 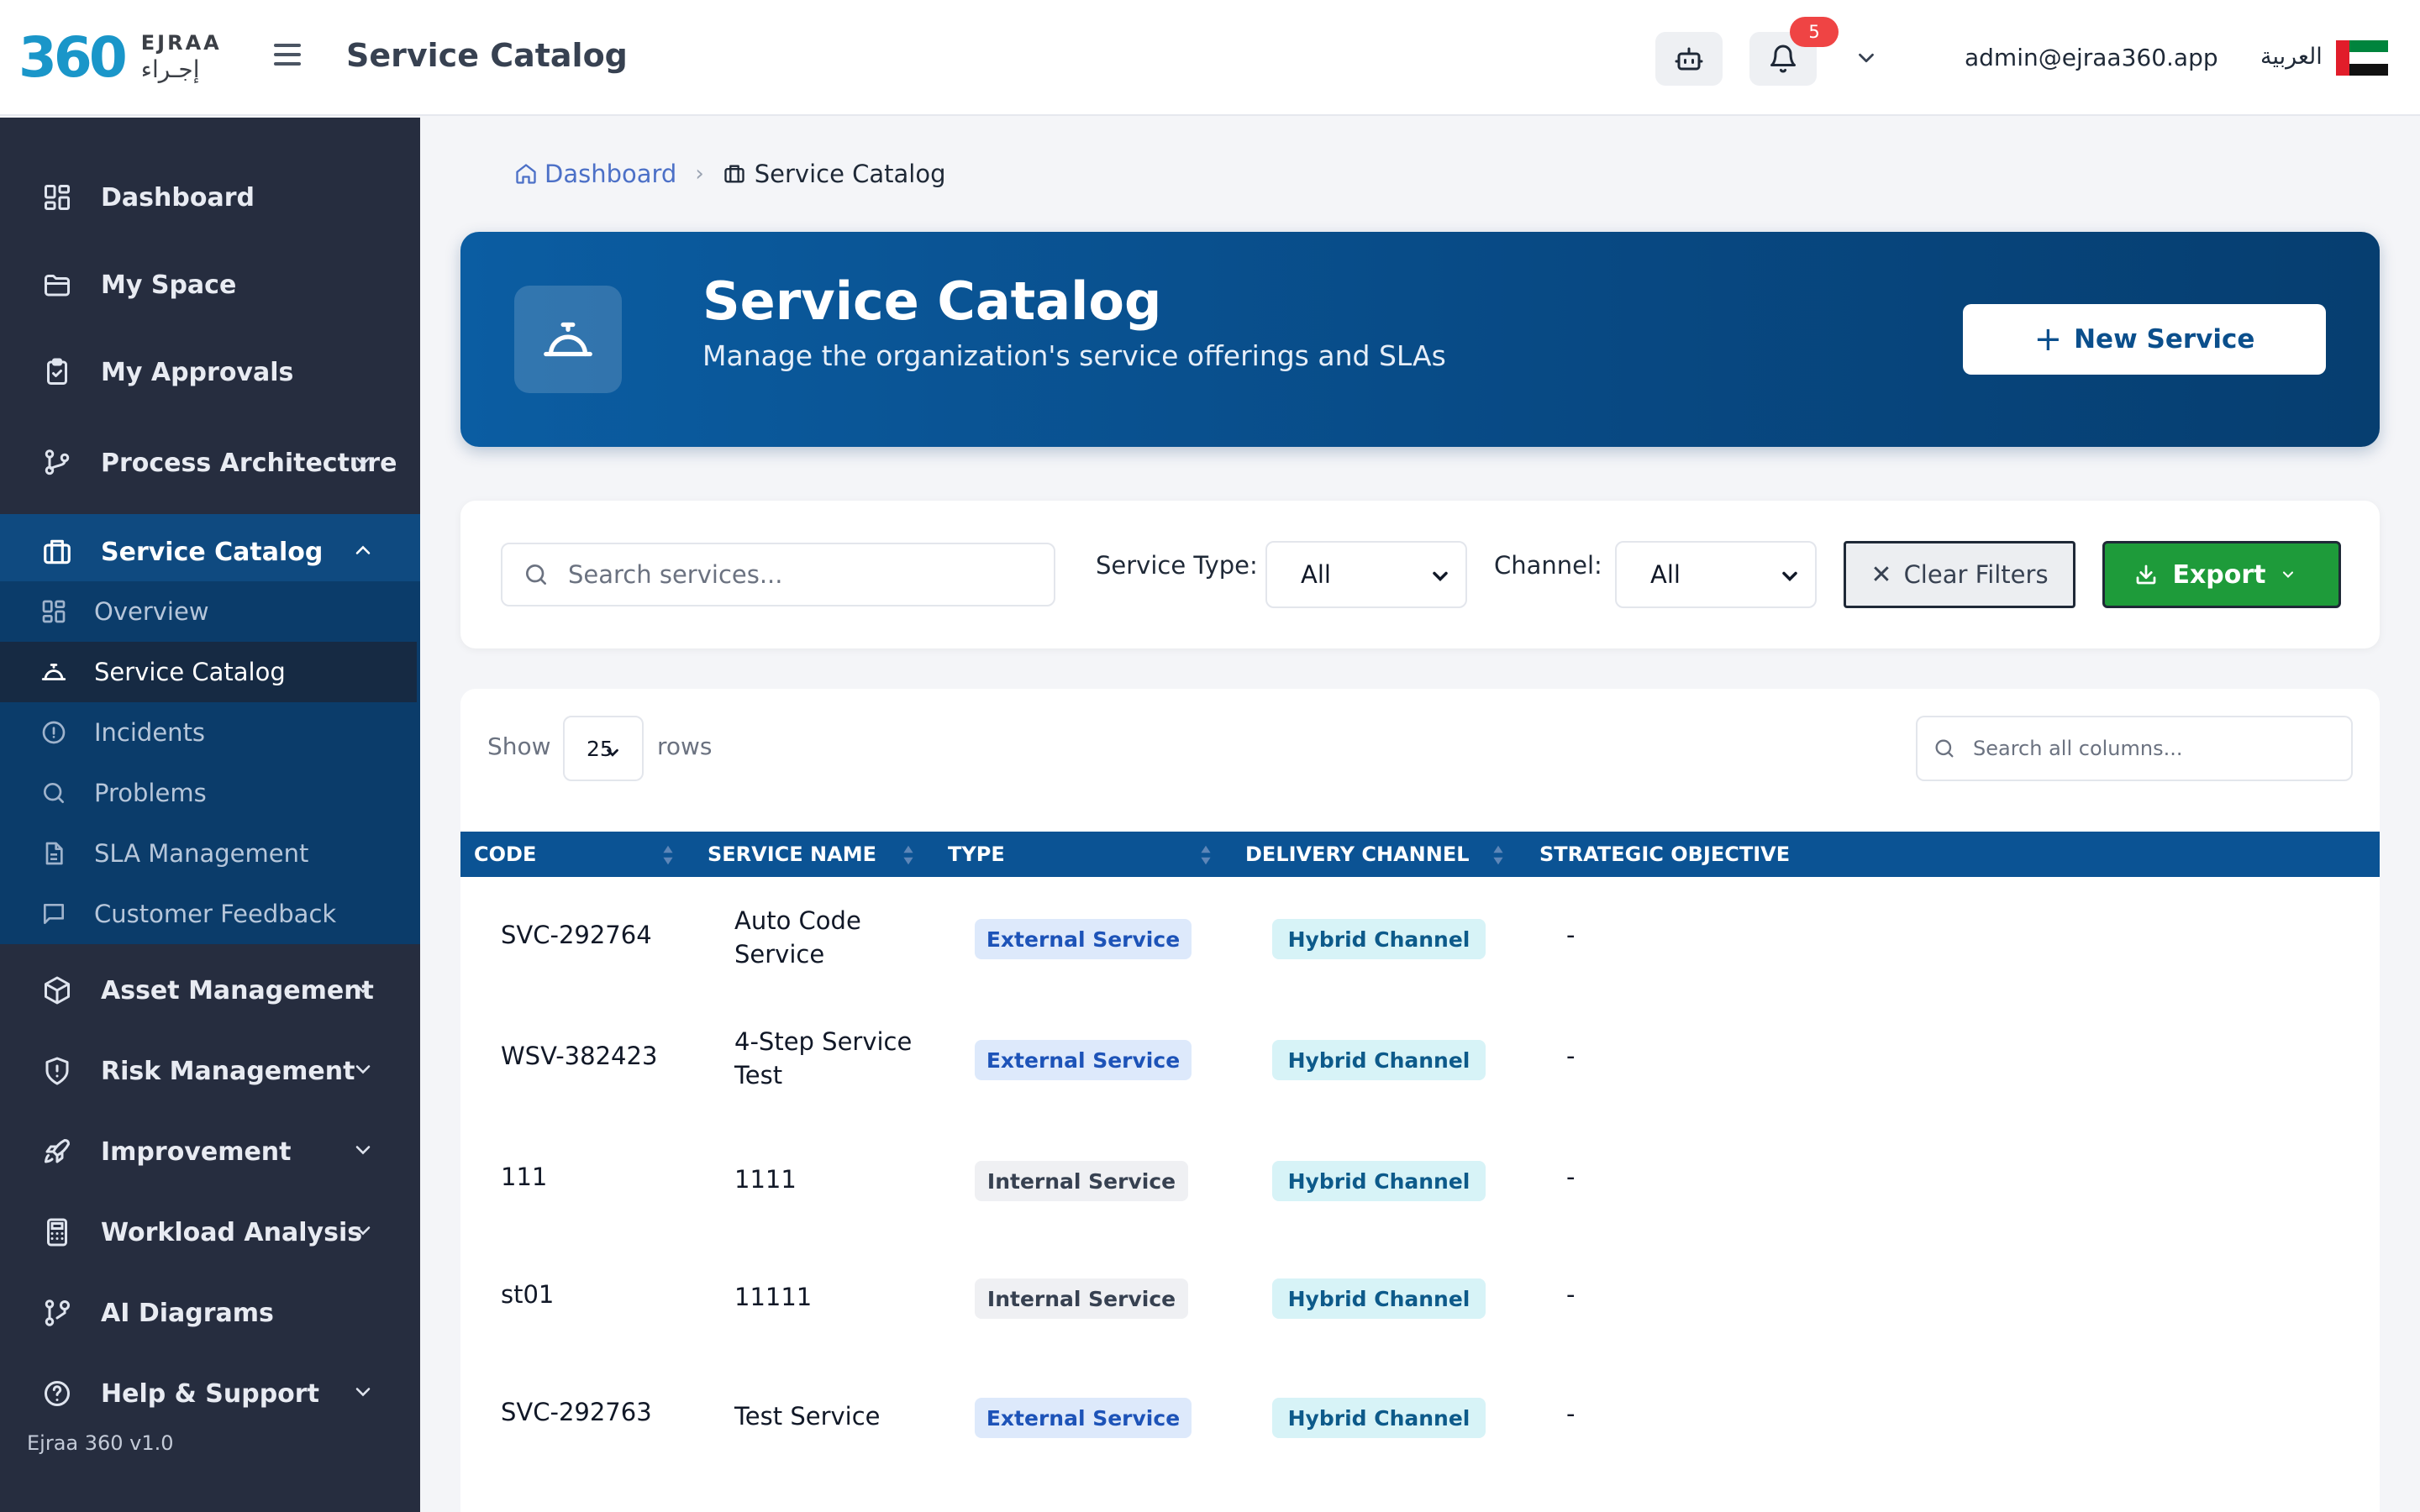 I want to click on user-email: admin@ejraa360.app, so click(x=2091, y=57).